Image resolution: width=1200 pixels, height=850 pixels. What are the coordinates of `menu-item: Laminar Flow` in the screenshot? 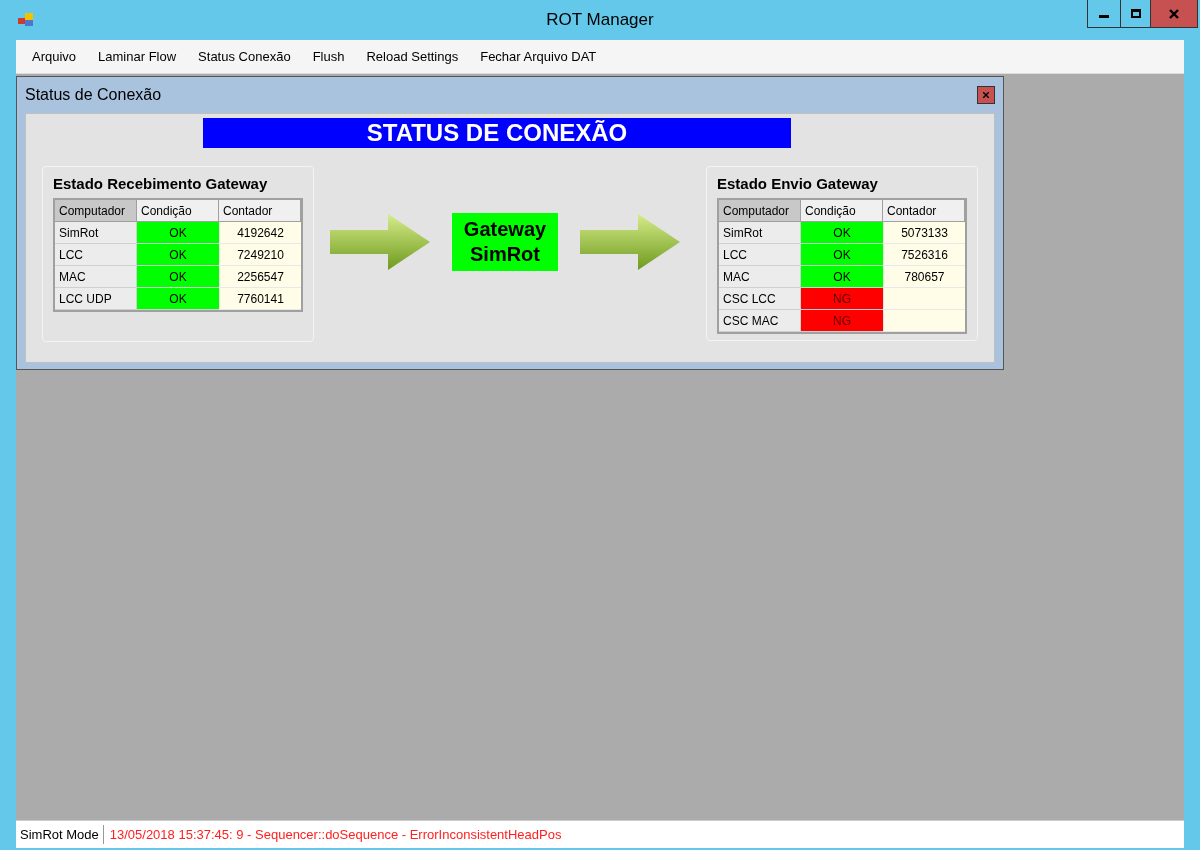 It's located at (137, 56).